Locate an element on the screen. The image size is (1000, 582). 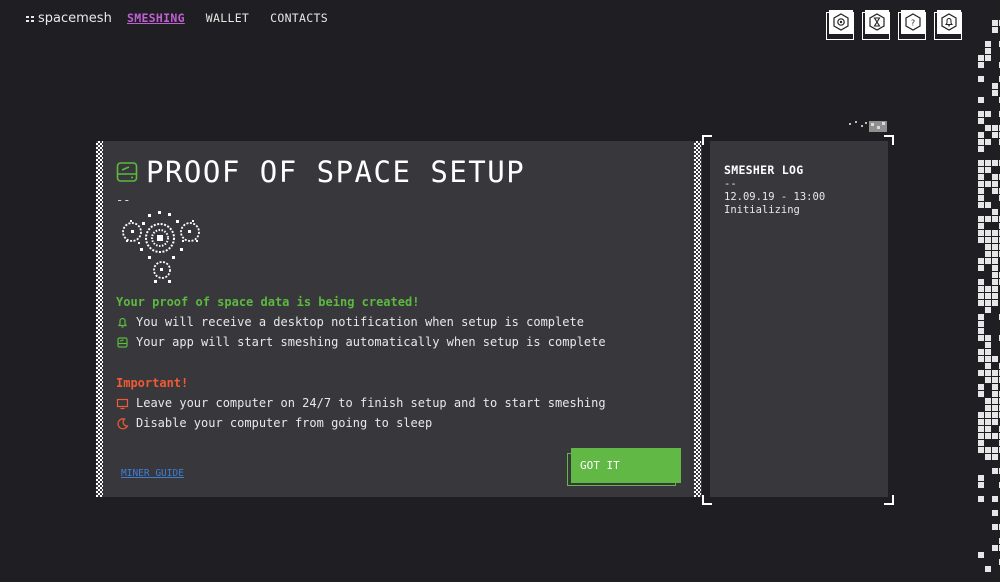
panel-header: PROOF OF SPACE SETUP is located at coordinates (320, 172).